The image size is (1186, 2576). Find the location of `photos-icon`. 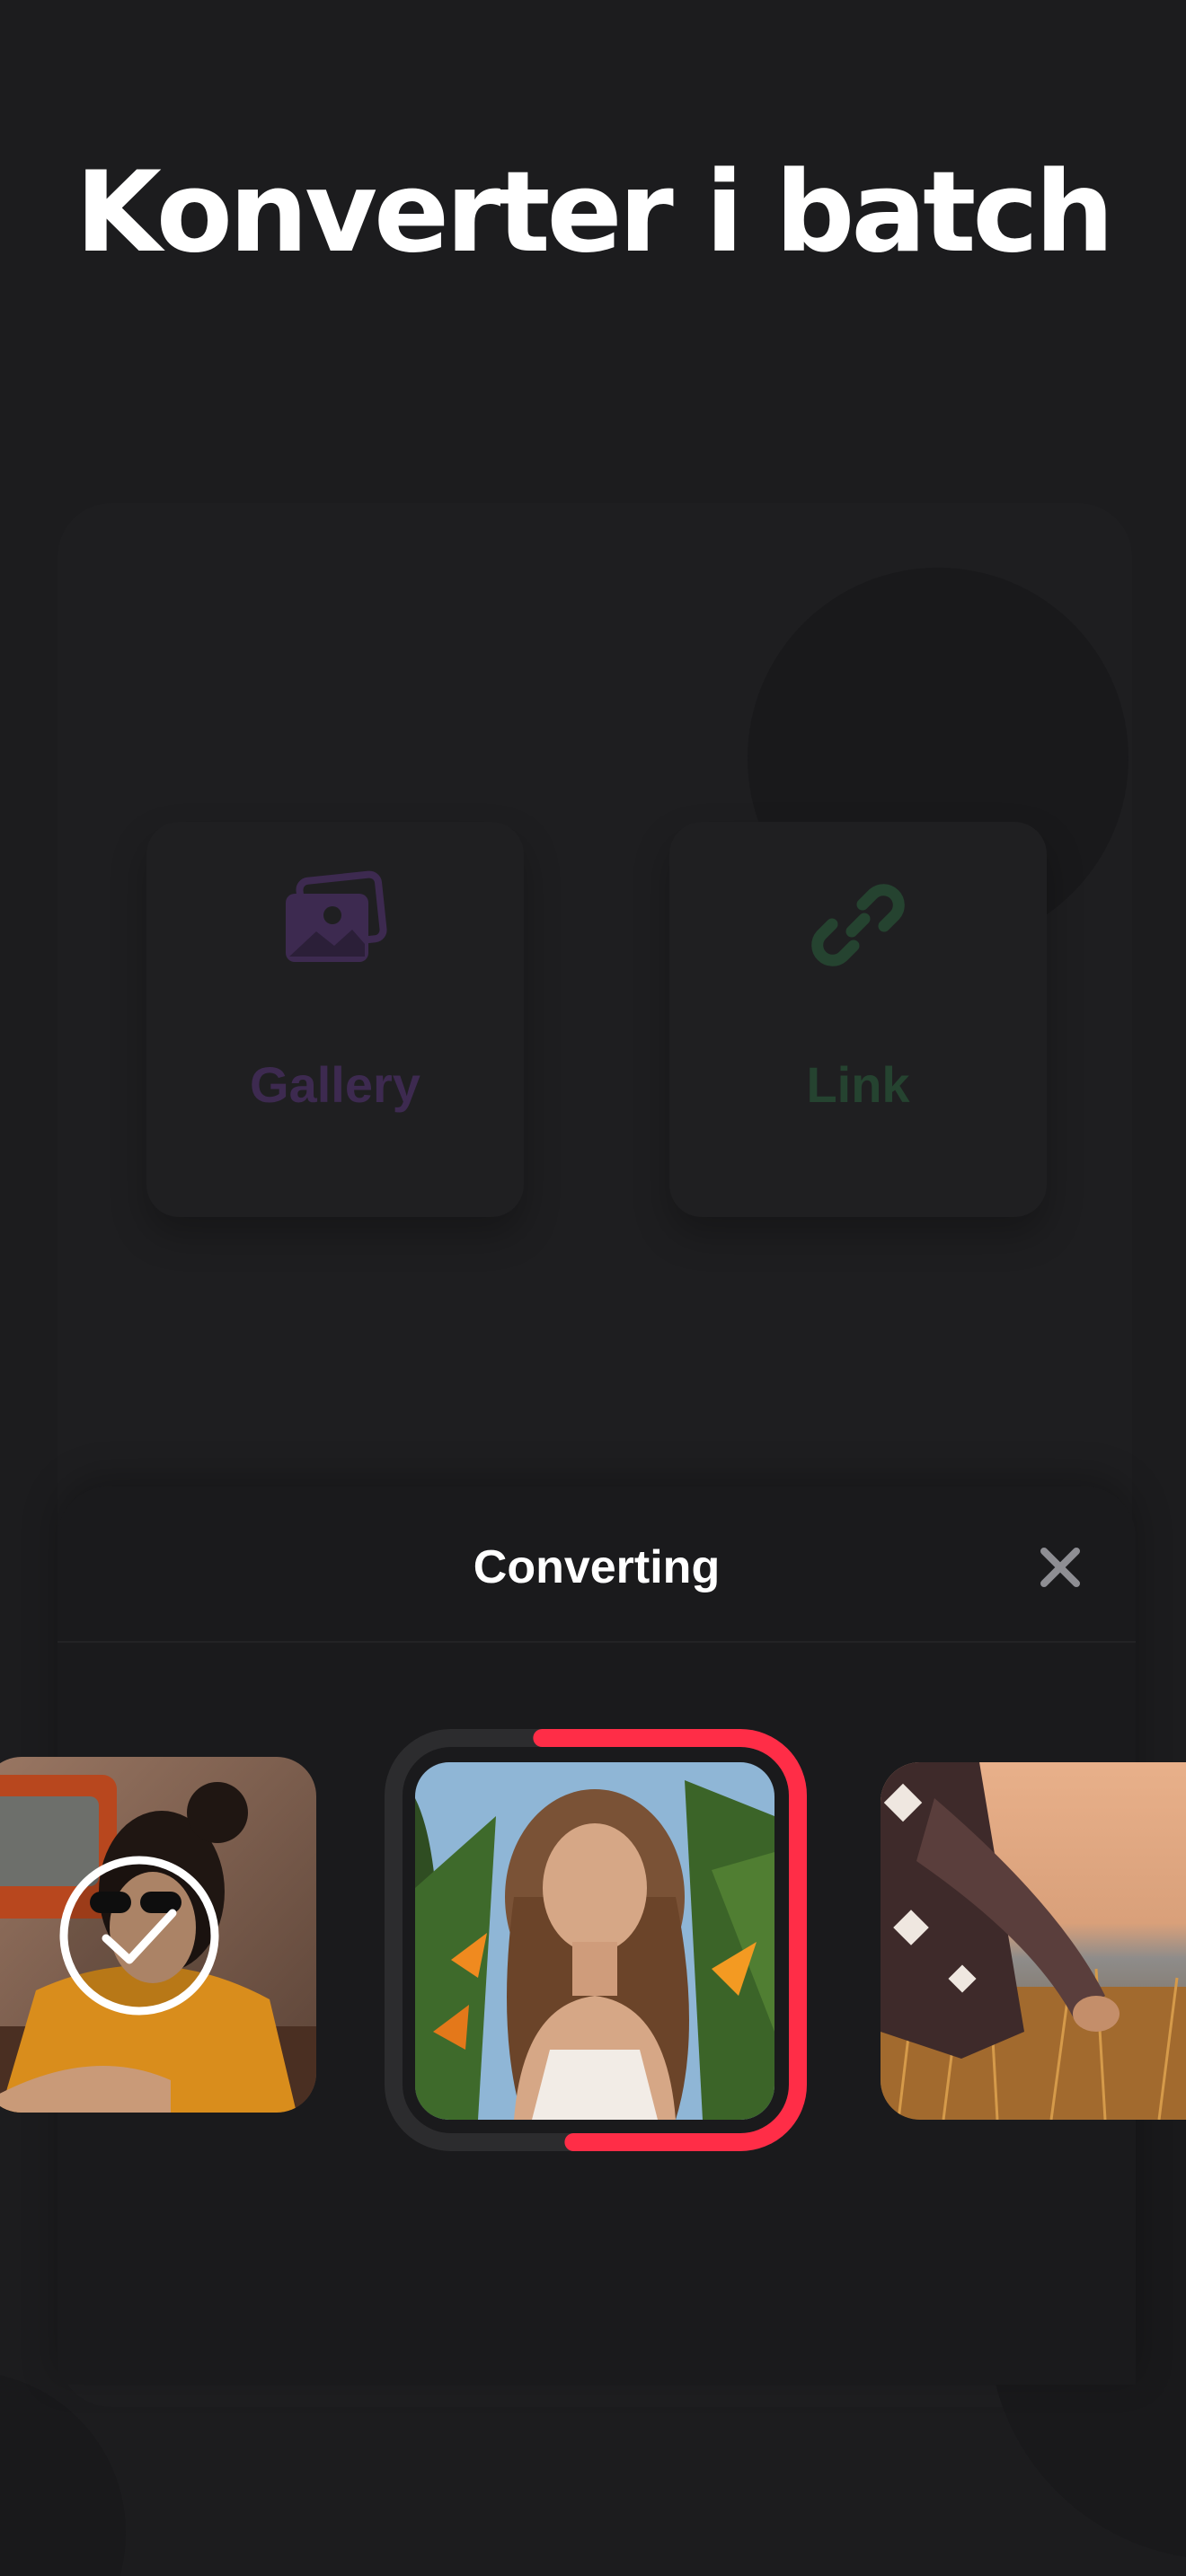

photos-icon is located at coordinates (336, 916).